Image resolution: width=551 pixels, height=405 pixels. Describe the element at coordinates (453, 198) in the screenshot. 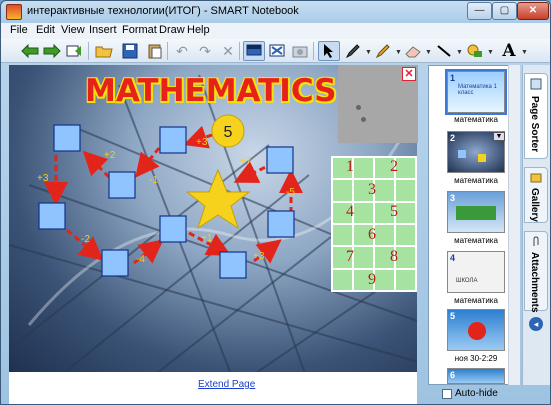

I see `thumbnail-number: 3` at that location.